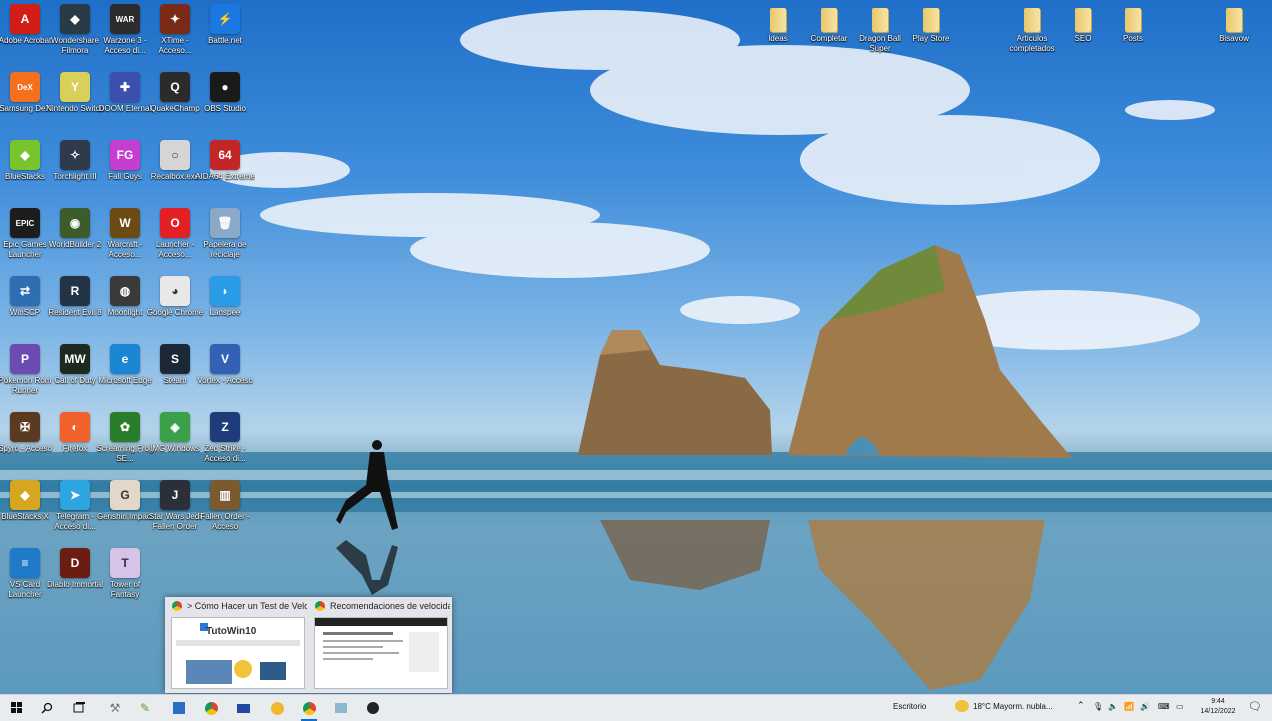 Image resolution: width=1272 pixels, height=721 pixels. What do you see at coordinates (125, 155) in the screenshot?
I see `fallguys-icon: FG` at bounding box center [125, 155].